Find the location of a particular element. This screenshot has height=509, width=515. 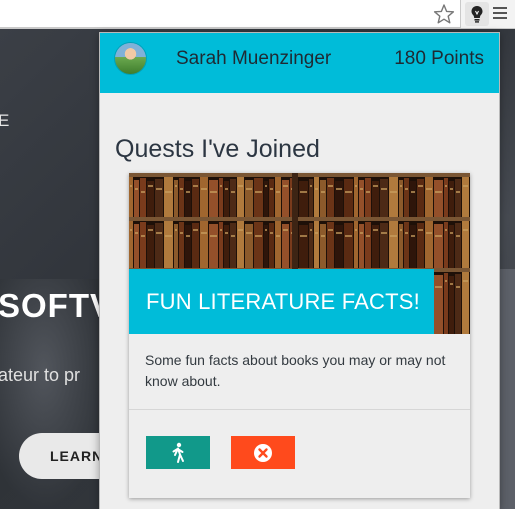

popup-header: Sarah Muenzinger 180 Points is located at coordinates (299, 63).